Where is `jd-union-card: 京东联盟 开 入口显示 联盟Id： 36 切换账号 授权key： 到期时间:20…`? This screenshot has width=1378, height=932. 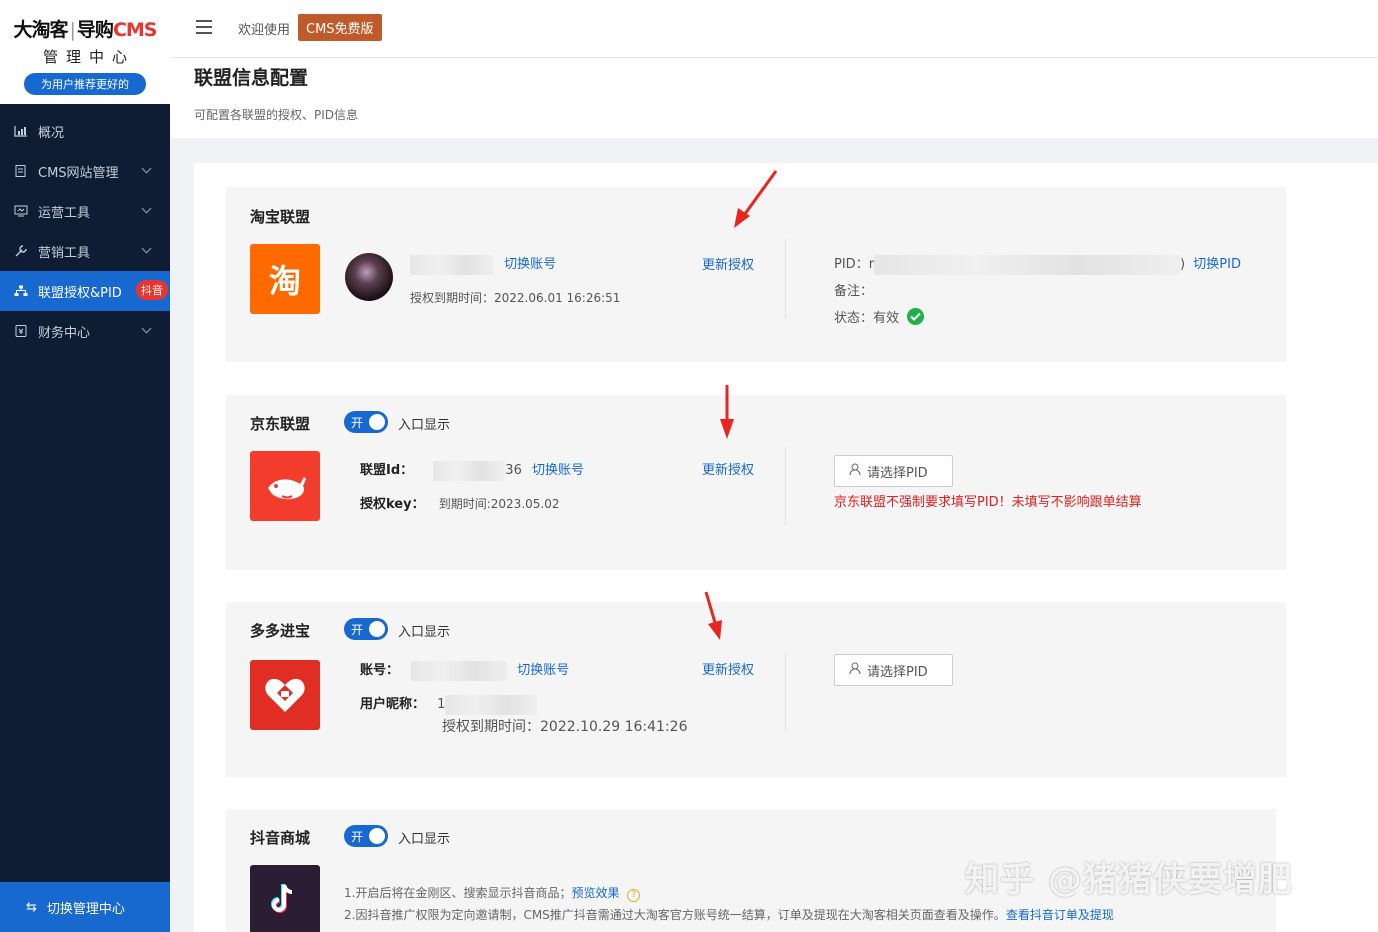
jd-union-card: 京东联盟 开 入口显示 联盟Id： 36 切换账号 授权key： 到期时间:20… is located at coordinates (756, 482).